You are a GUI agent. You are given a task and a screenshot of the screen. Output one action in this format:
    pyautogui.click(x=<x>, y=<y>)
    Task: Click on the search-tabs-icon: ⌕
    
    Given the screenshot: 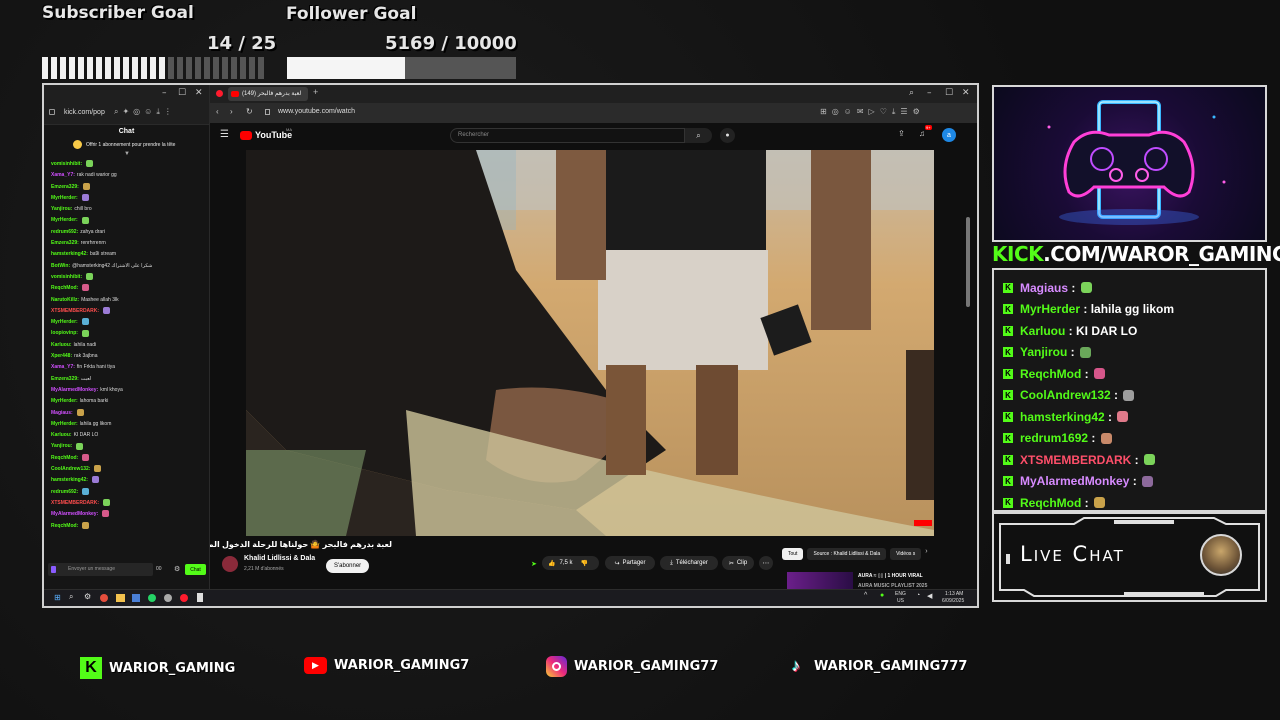 What is the action you would take?
    pyautogui.click(x=911, y=93)
    